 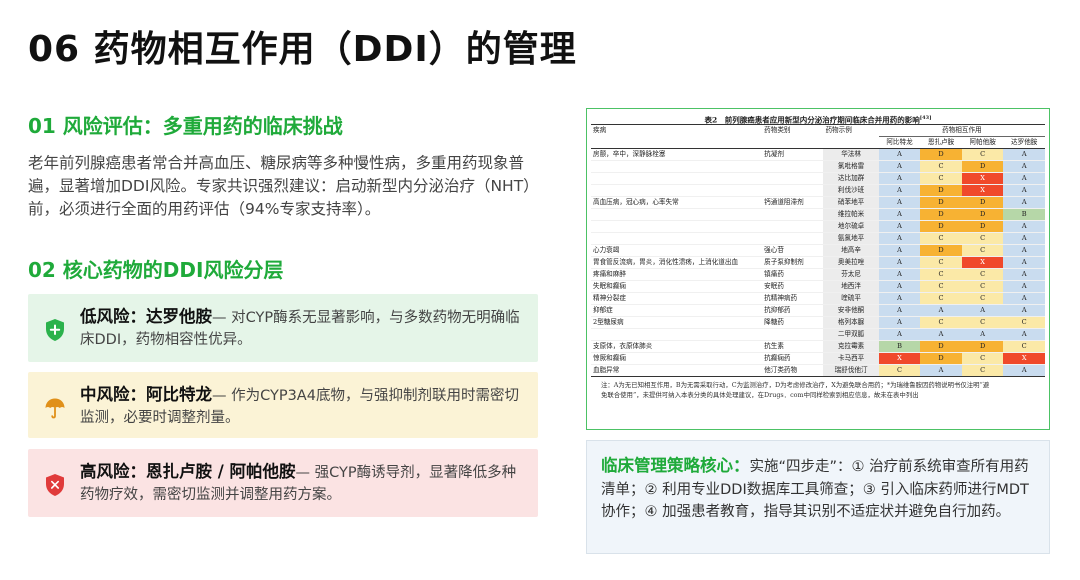 What do you see at coordinates (156, 270) in the screenshot?
I see `section-heading-risk-tiers: 02 核心药物的DDI风险分层` at bounding box center [156, 270].